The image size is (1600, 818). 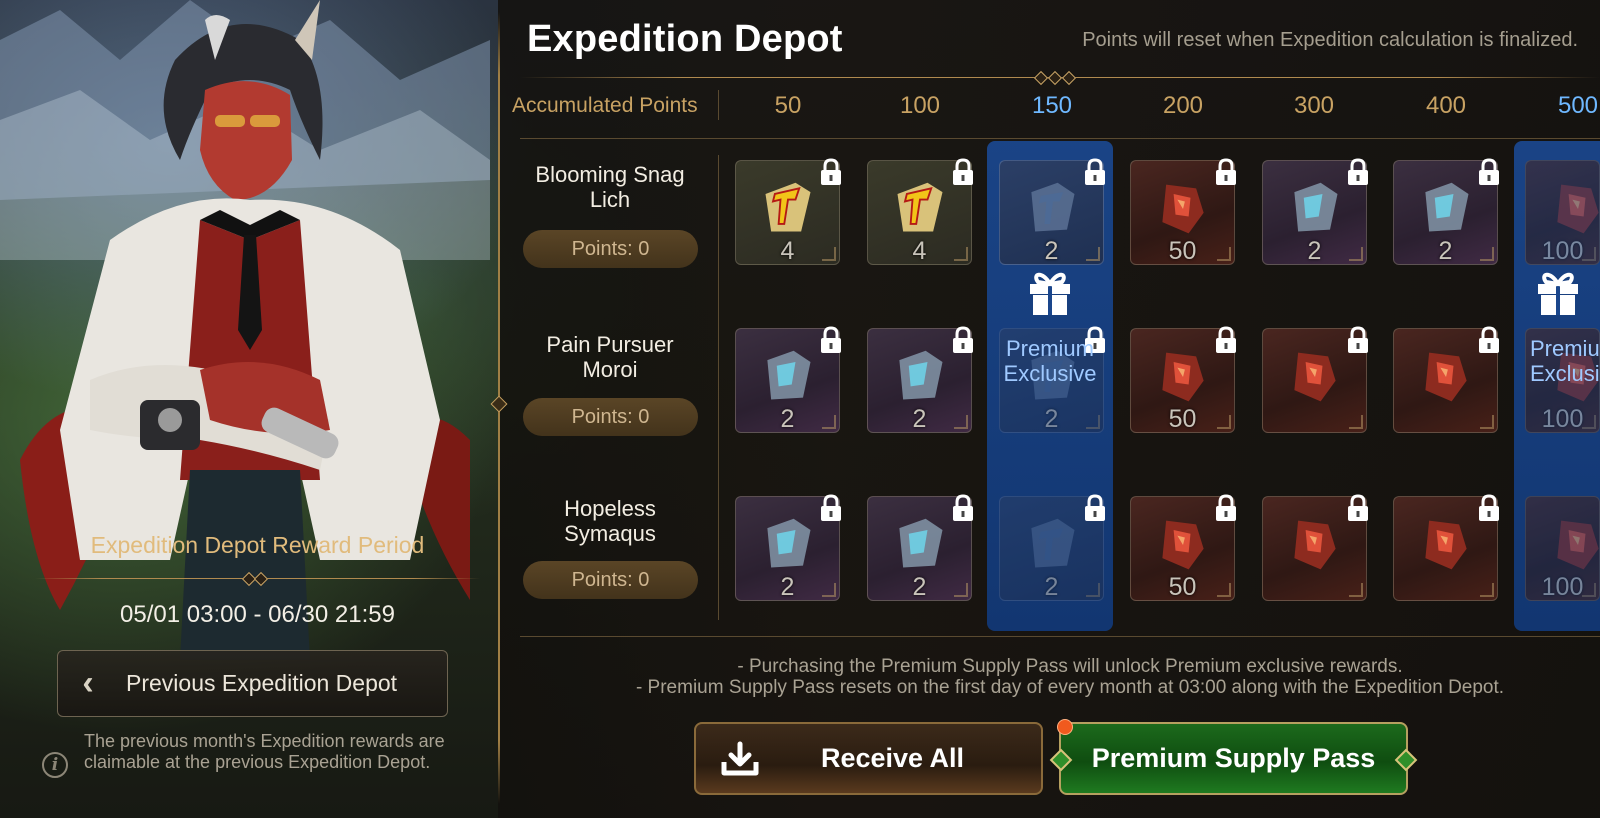 I want to click on receive-all-label: Receive All, so click(x=892, y=758).